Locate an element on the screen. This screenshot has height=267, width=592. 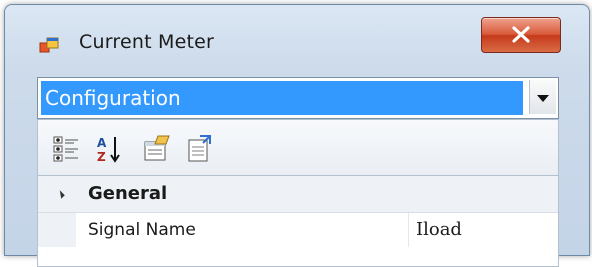
object-selector-dropdown: Configuration is located at coordinates (298, 98).